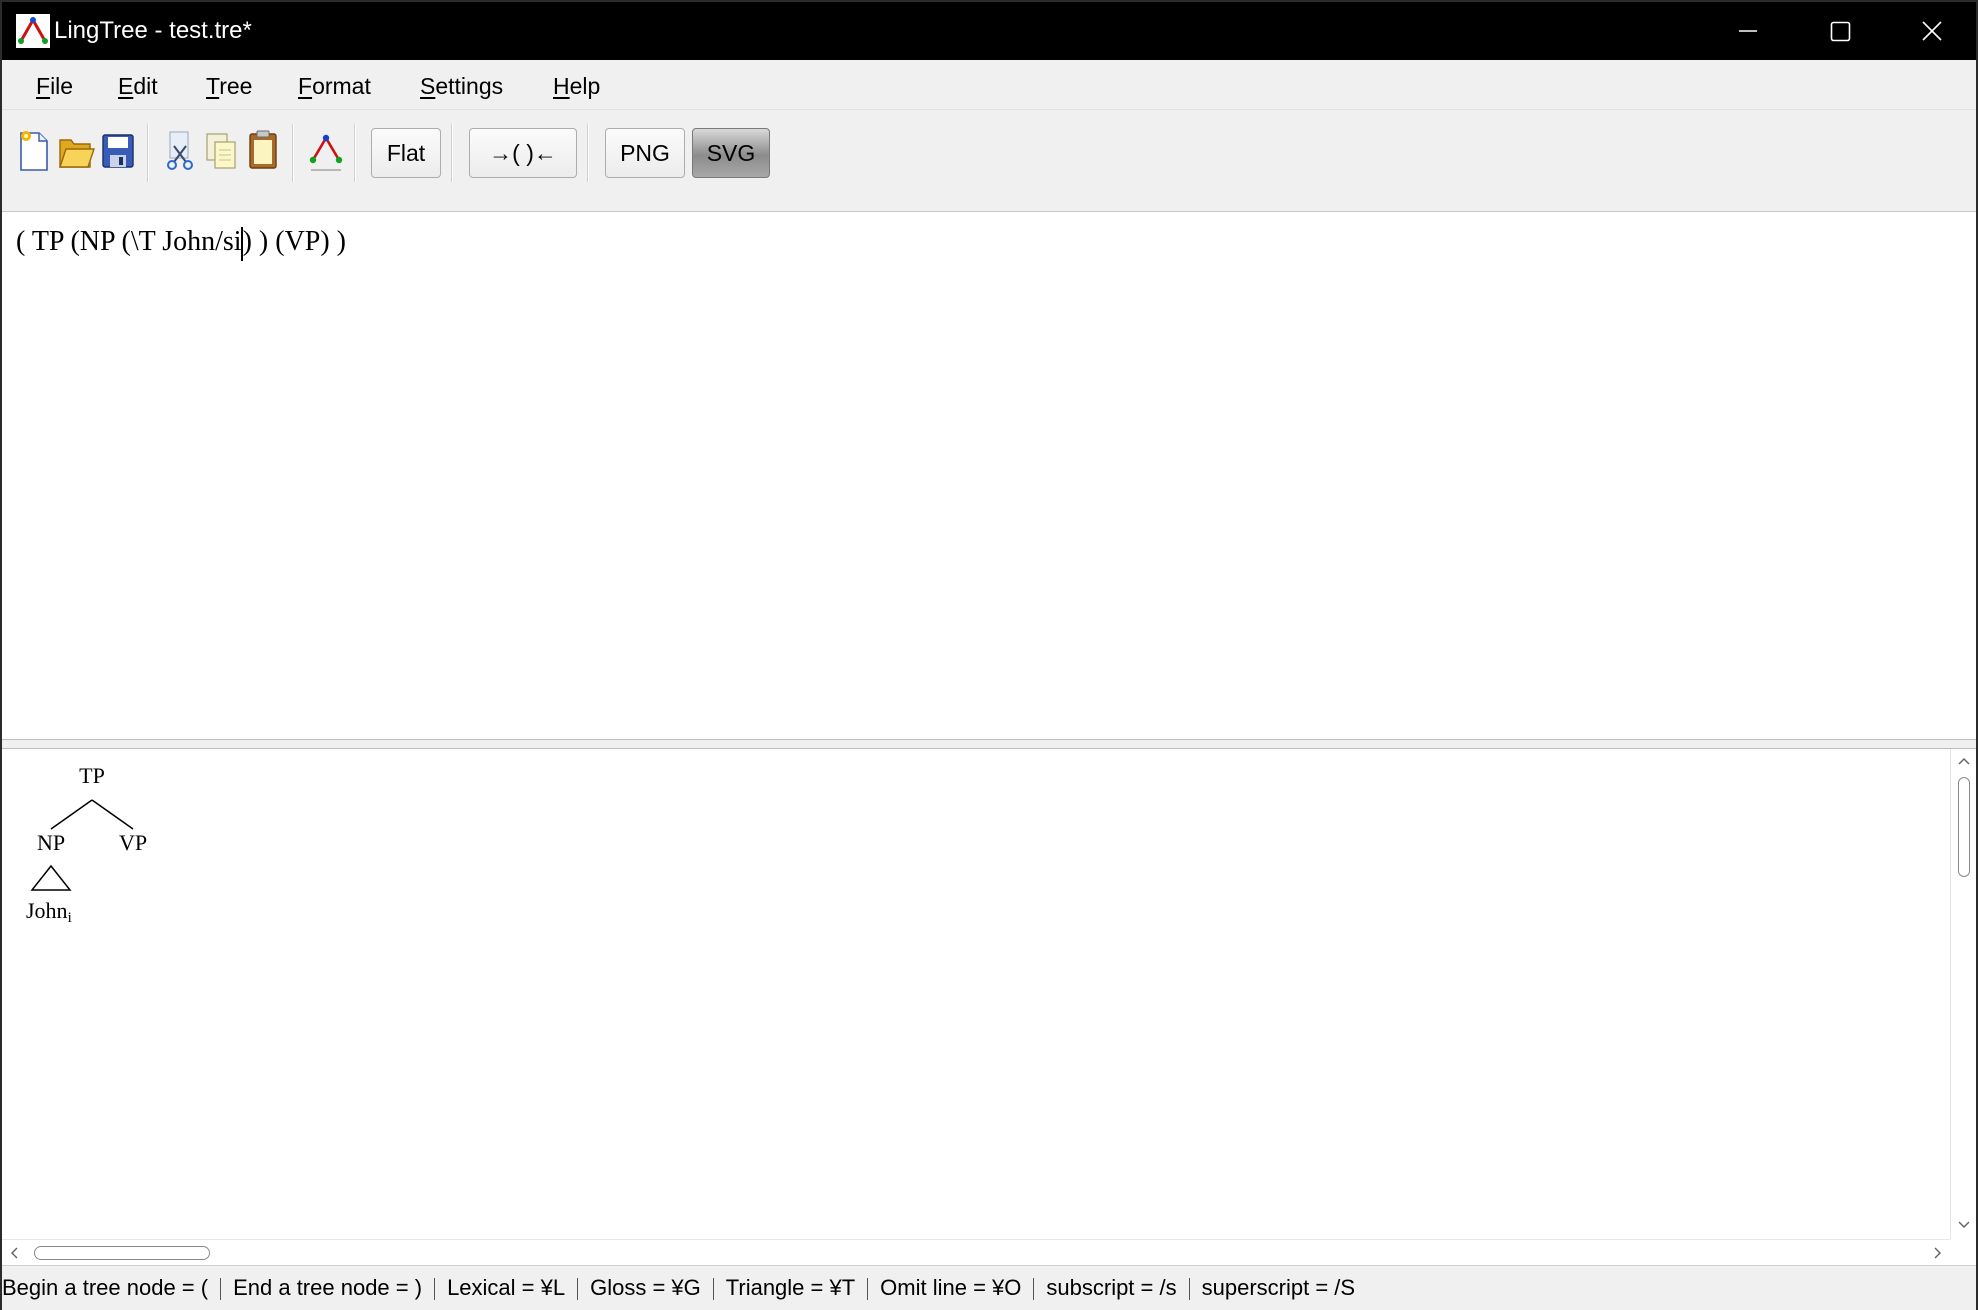 The image size is (1978, 1310). I want to click on vertical-scrollbar, so click(1963, 994).